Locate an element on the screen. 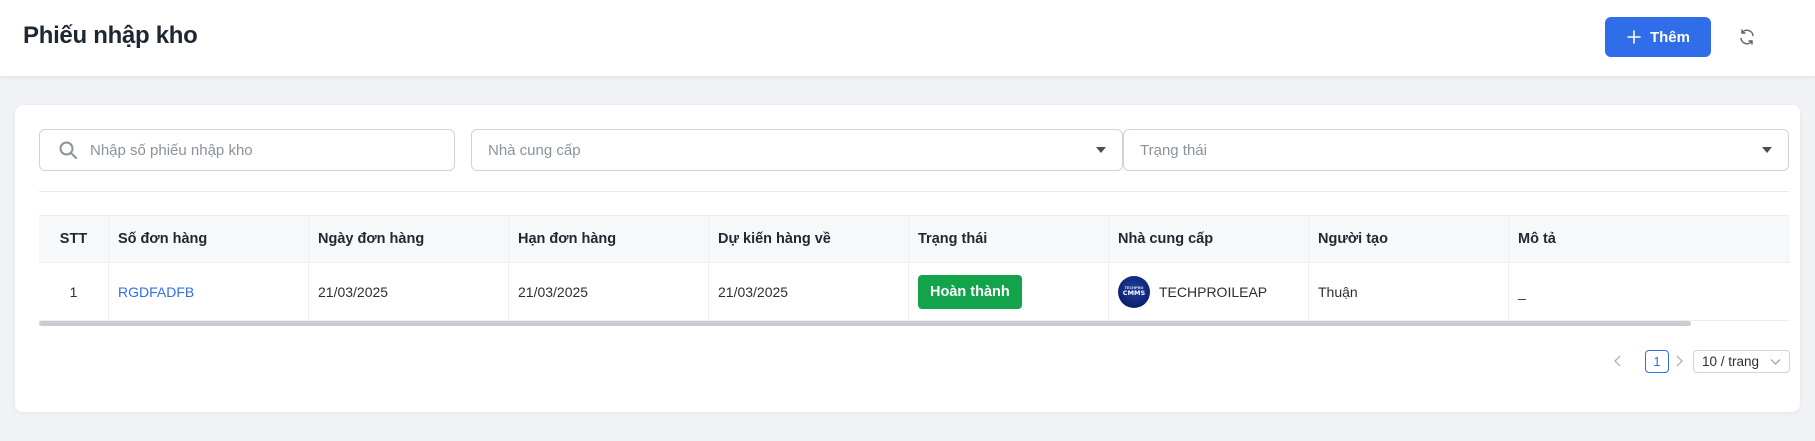  column-header: Hạn đơn hàng is located at coordinates (609, 239).